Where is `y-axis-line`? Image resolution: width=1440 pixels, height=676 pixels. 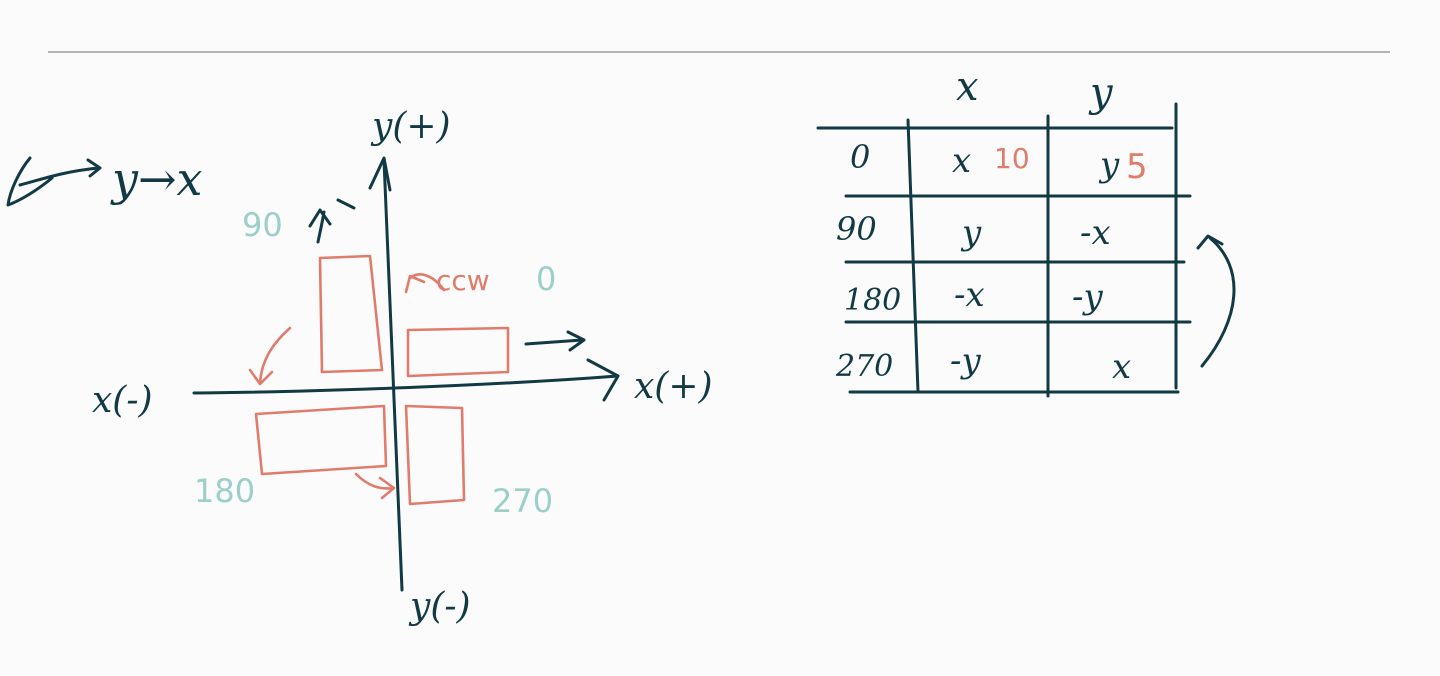
y-axis-line is located at coordinates (393, 375).